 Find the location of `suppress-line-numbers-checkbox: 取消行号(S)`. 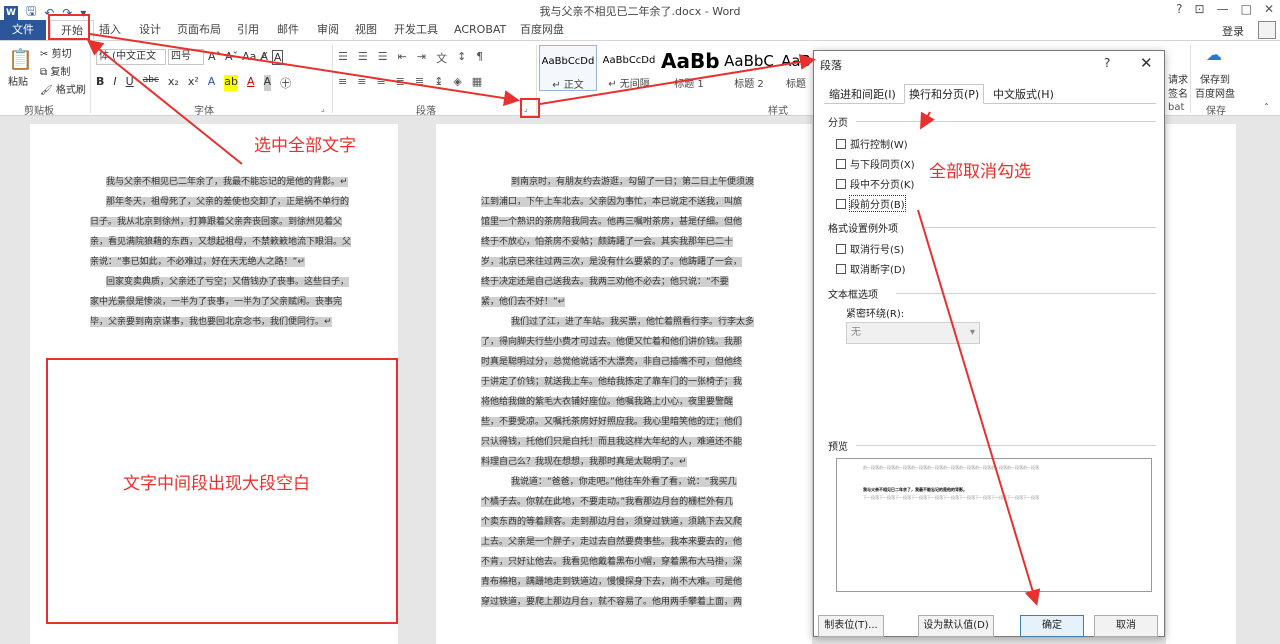

suppress-line-numbers-checkbox: 取消行号(S) is located at coordinates (870, 248).